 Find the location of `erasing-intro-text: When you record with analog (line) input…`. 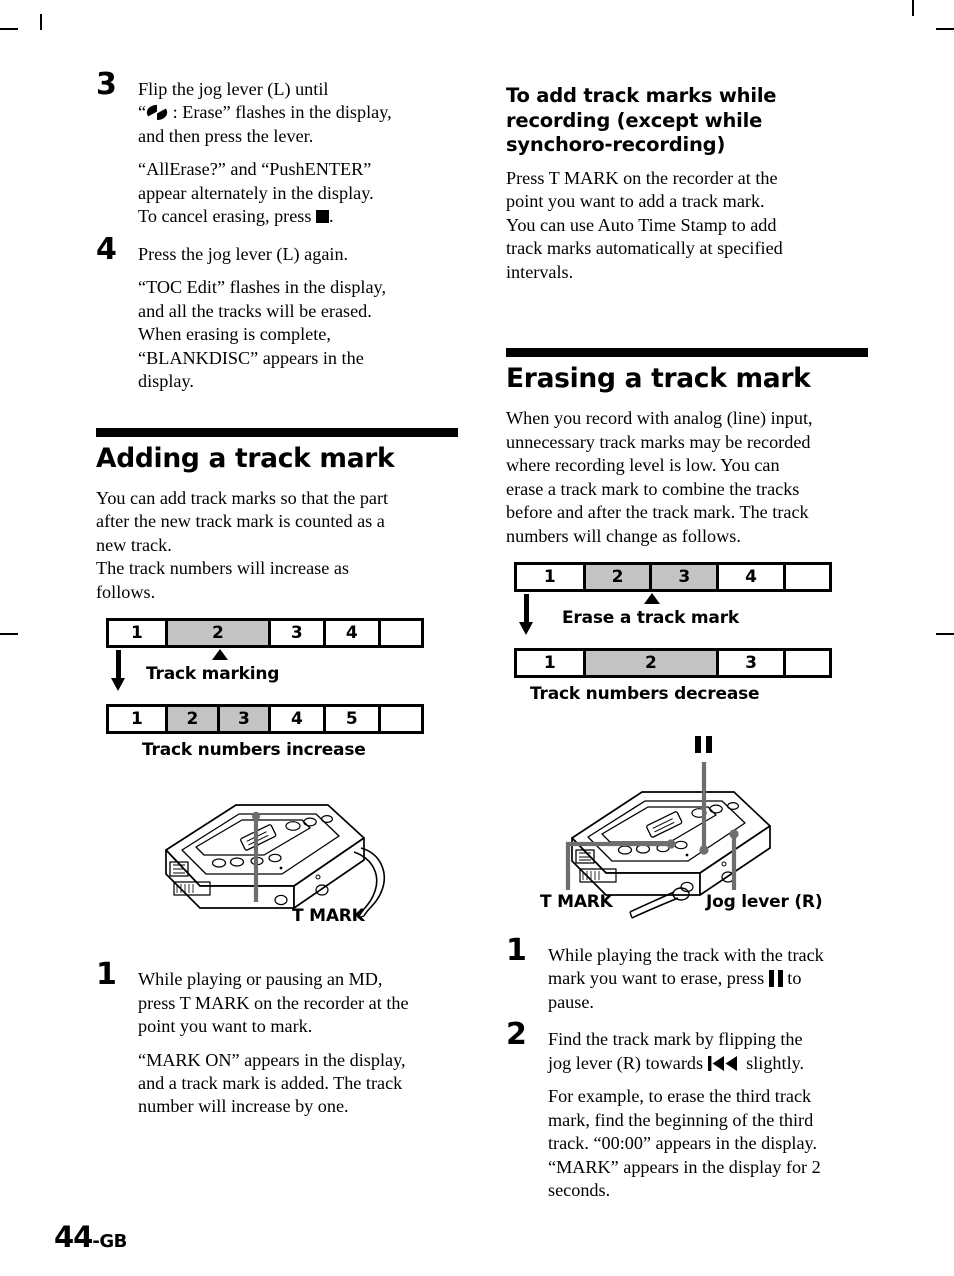

erasing-intro-text: When you record with analog (line) input… is located at coordinates (687, 477).